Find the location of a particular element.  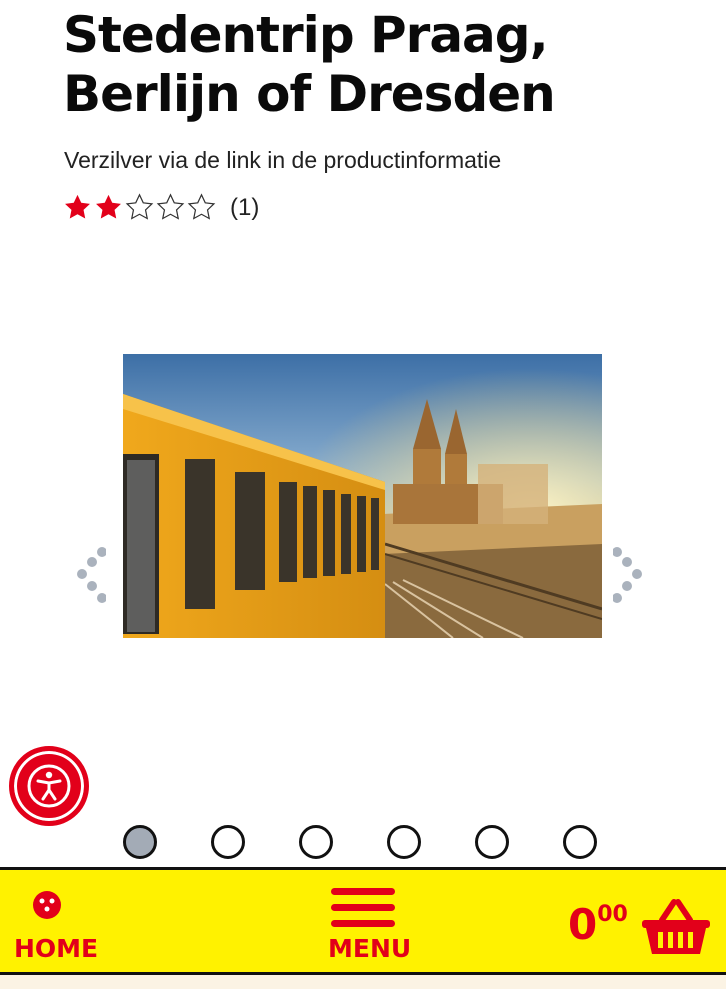

accessibility-button is located at coordinates (49, 786).